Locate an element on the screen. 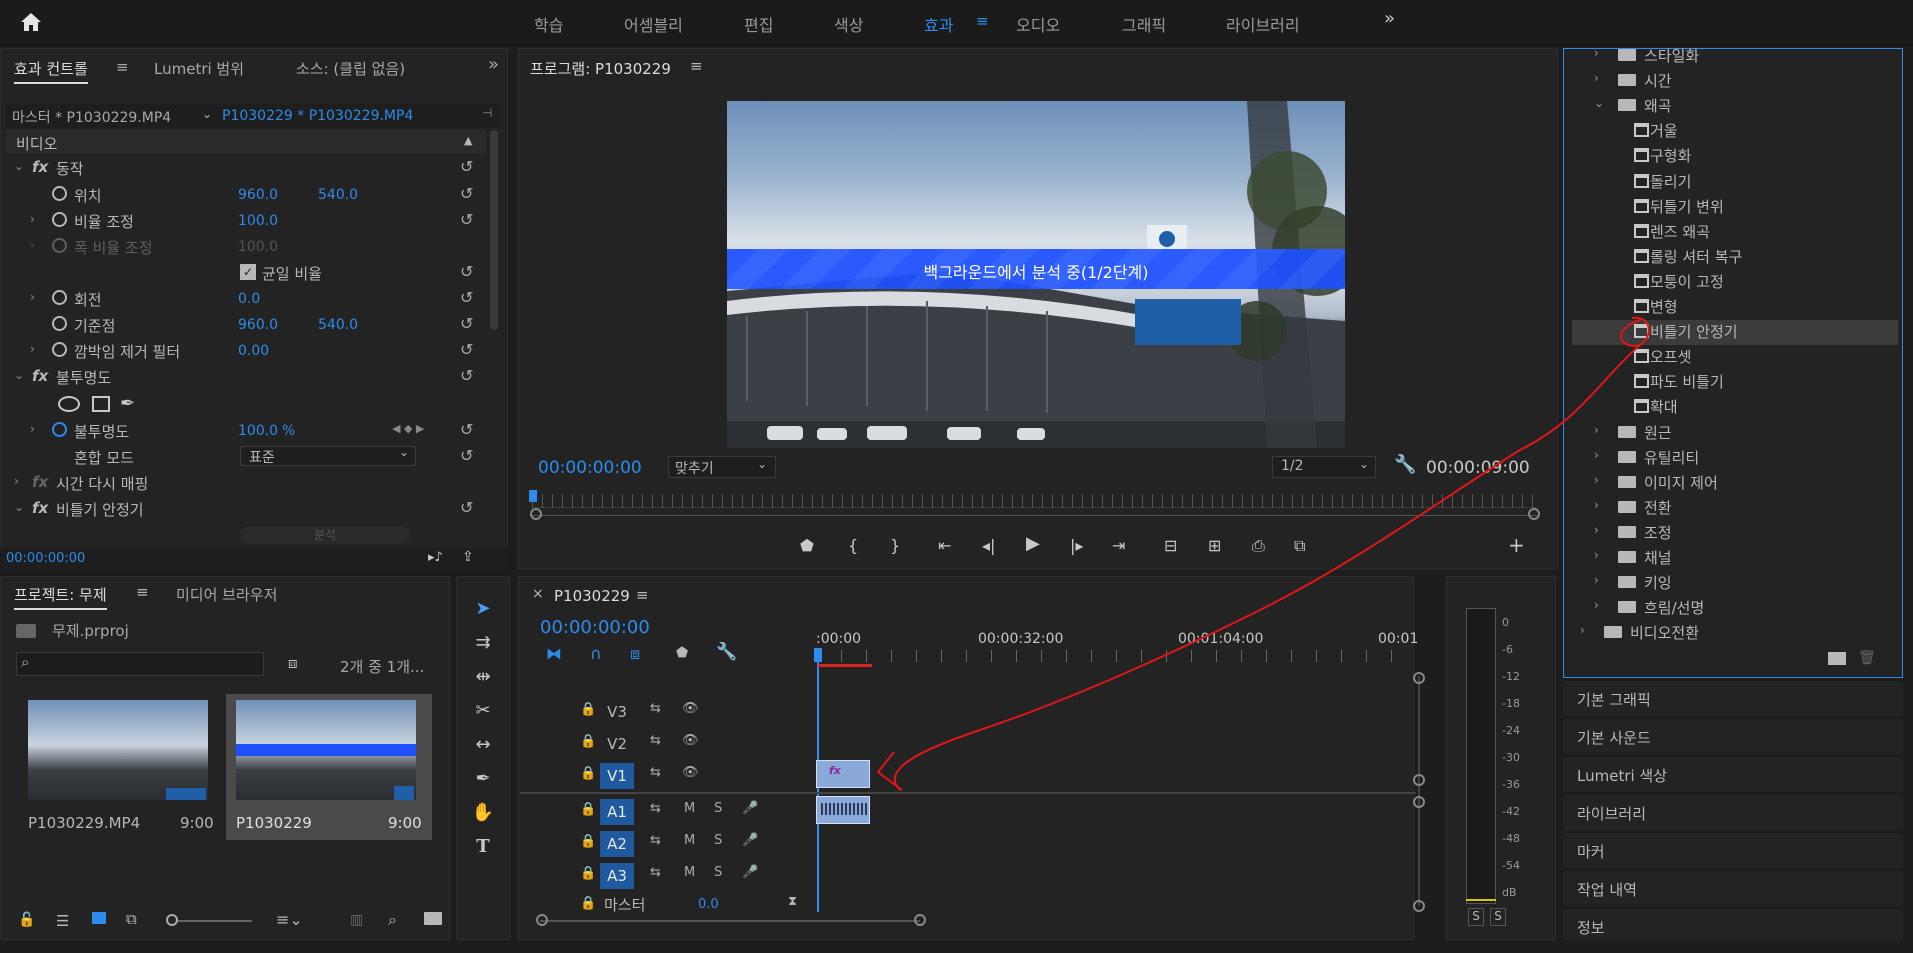 This screenshot has width=1913, height=953. tab-media-browser: 미디어 브라우저 is located at coordinates (226, 594).